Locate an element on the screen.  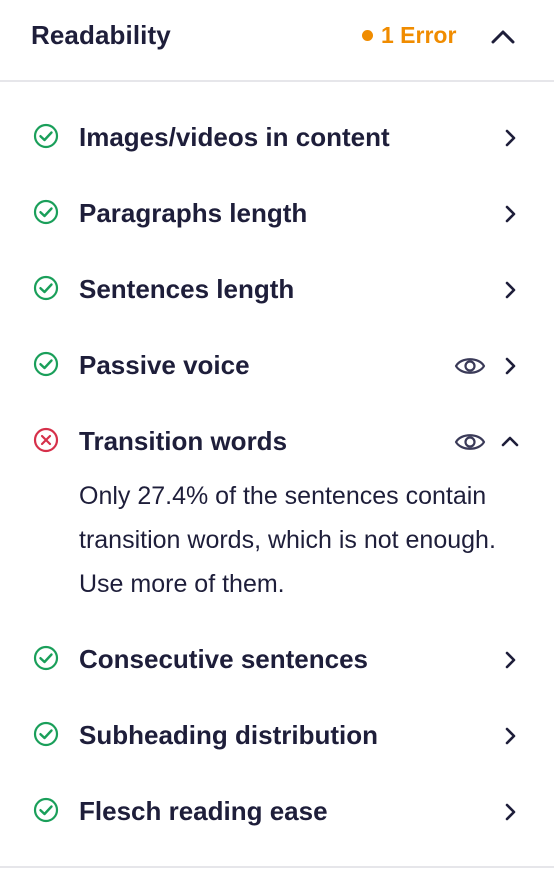
check-item-images-videos: Images/videos in content is located at coordinates (277, 137).